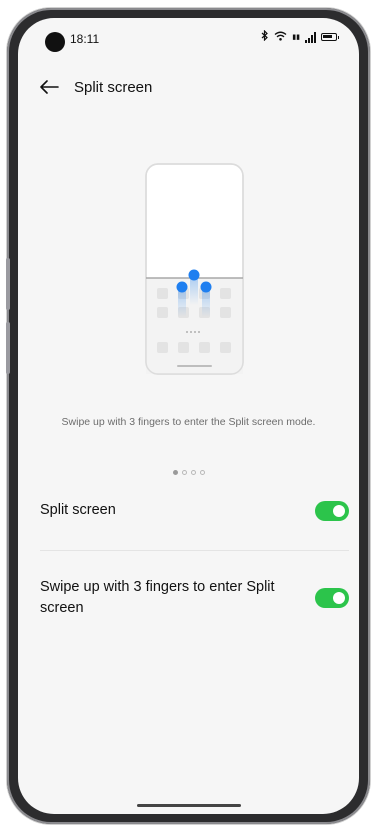 This screenshot has width=377, height=832. I want to click on split-screen-label: Split screen, so click(78, 510).